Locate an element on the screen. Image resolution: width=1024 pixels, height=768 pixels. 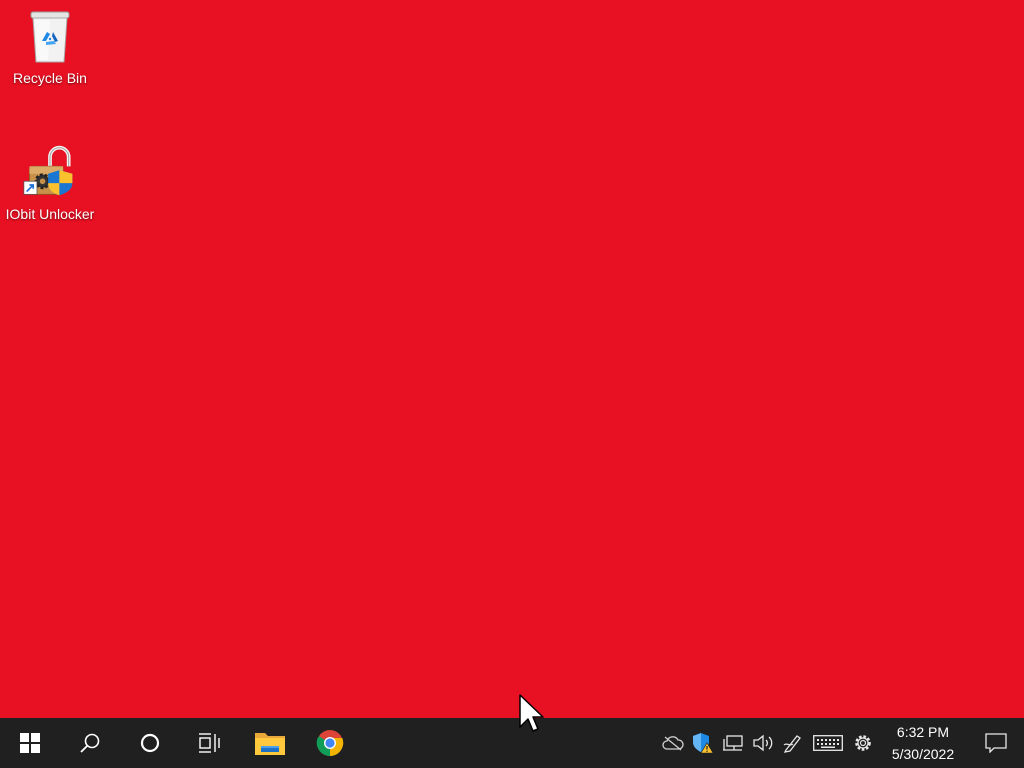
network-button is located at coordinates (733, 743).